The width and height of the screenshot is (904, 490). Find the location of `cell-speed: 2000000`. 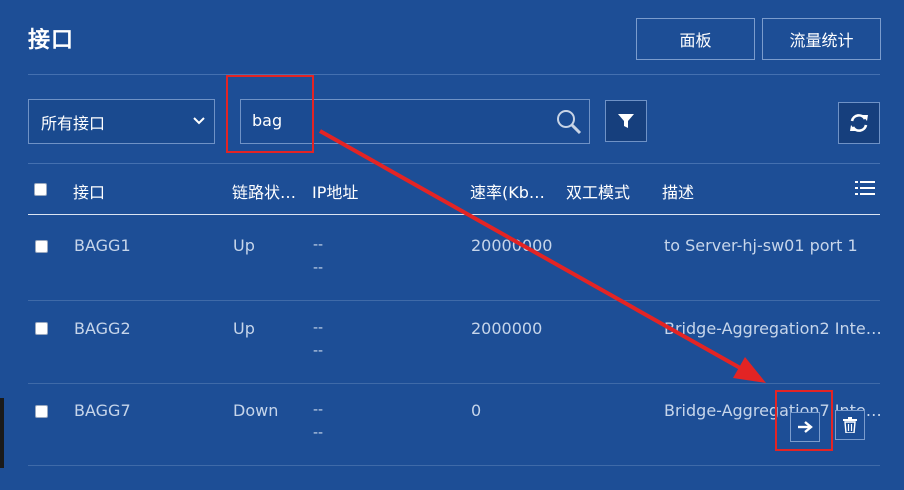

cell-speed: 2000000 is located at coordinates (507, 328).